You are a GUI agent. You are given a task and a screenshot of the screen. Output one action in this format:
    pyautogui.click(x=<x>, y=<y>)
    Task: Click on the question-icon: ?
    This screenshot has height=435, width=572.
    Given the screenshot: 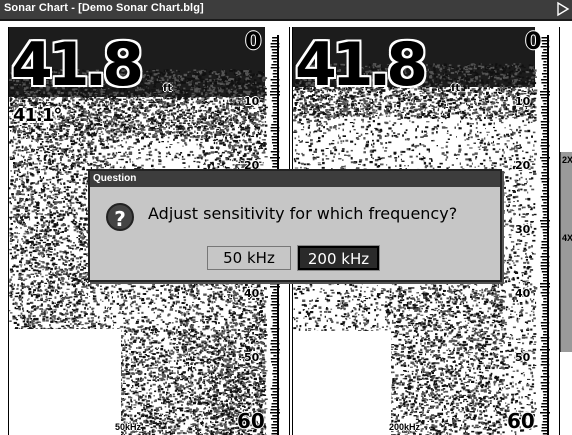 What is the action you would take?
    pyautogui.click(x=120, y=217)
    